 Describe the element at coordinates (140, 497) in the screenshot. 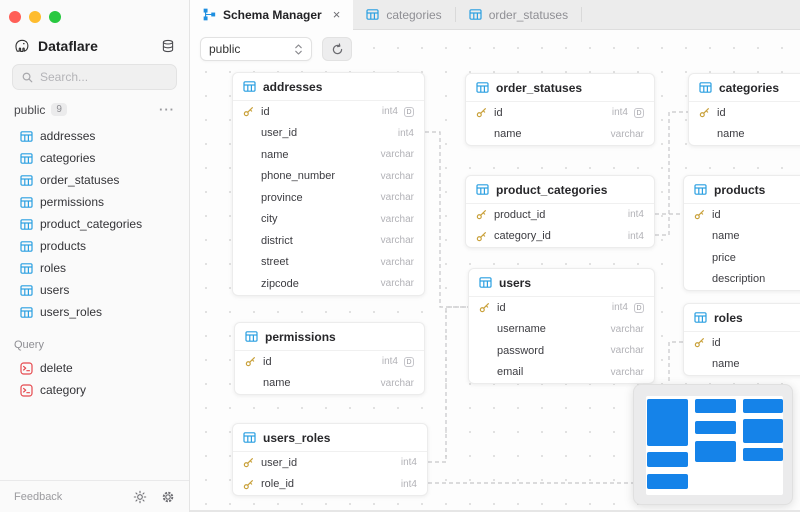

I see `theme-sun-icon` at that location.